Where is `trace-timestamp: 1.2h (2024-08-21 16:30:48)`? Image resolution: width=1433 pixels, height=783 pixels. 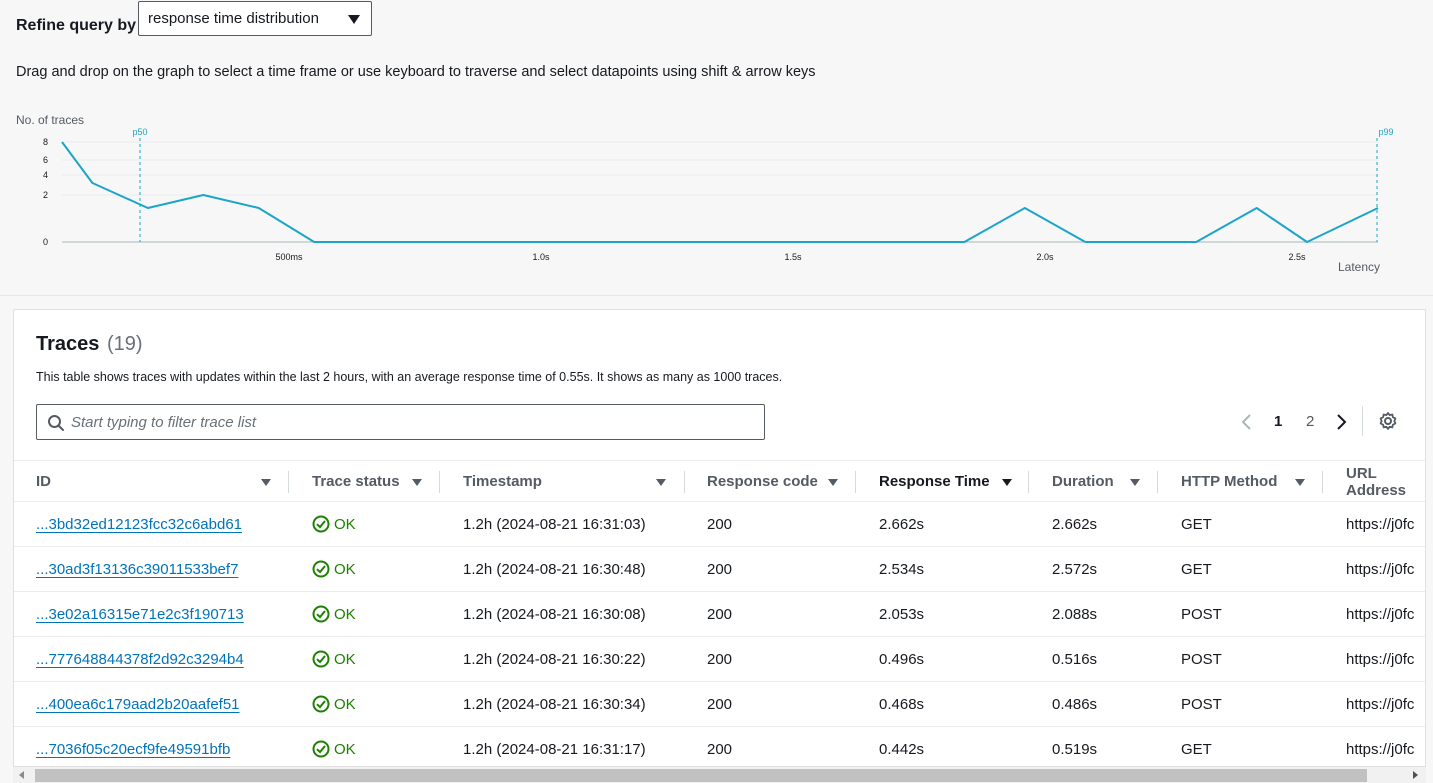
trace-timestamp: 1.2h (2024-08-21 16:30:48) is located at coordinates (554, 569).